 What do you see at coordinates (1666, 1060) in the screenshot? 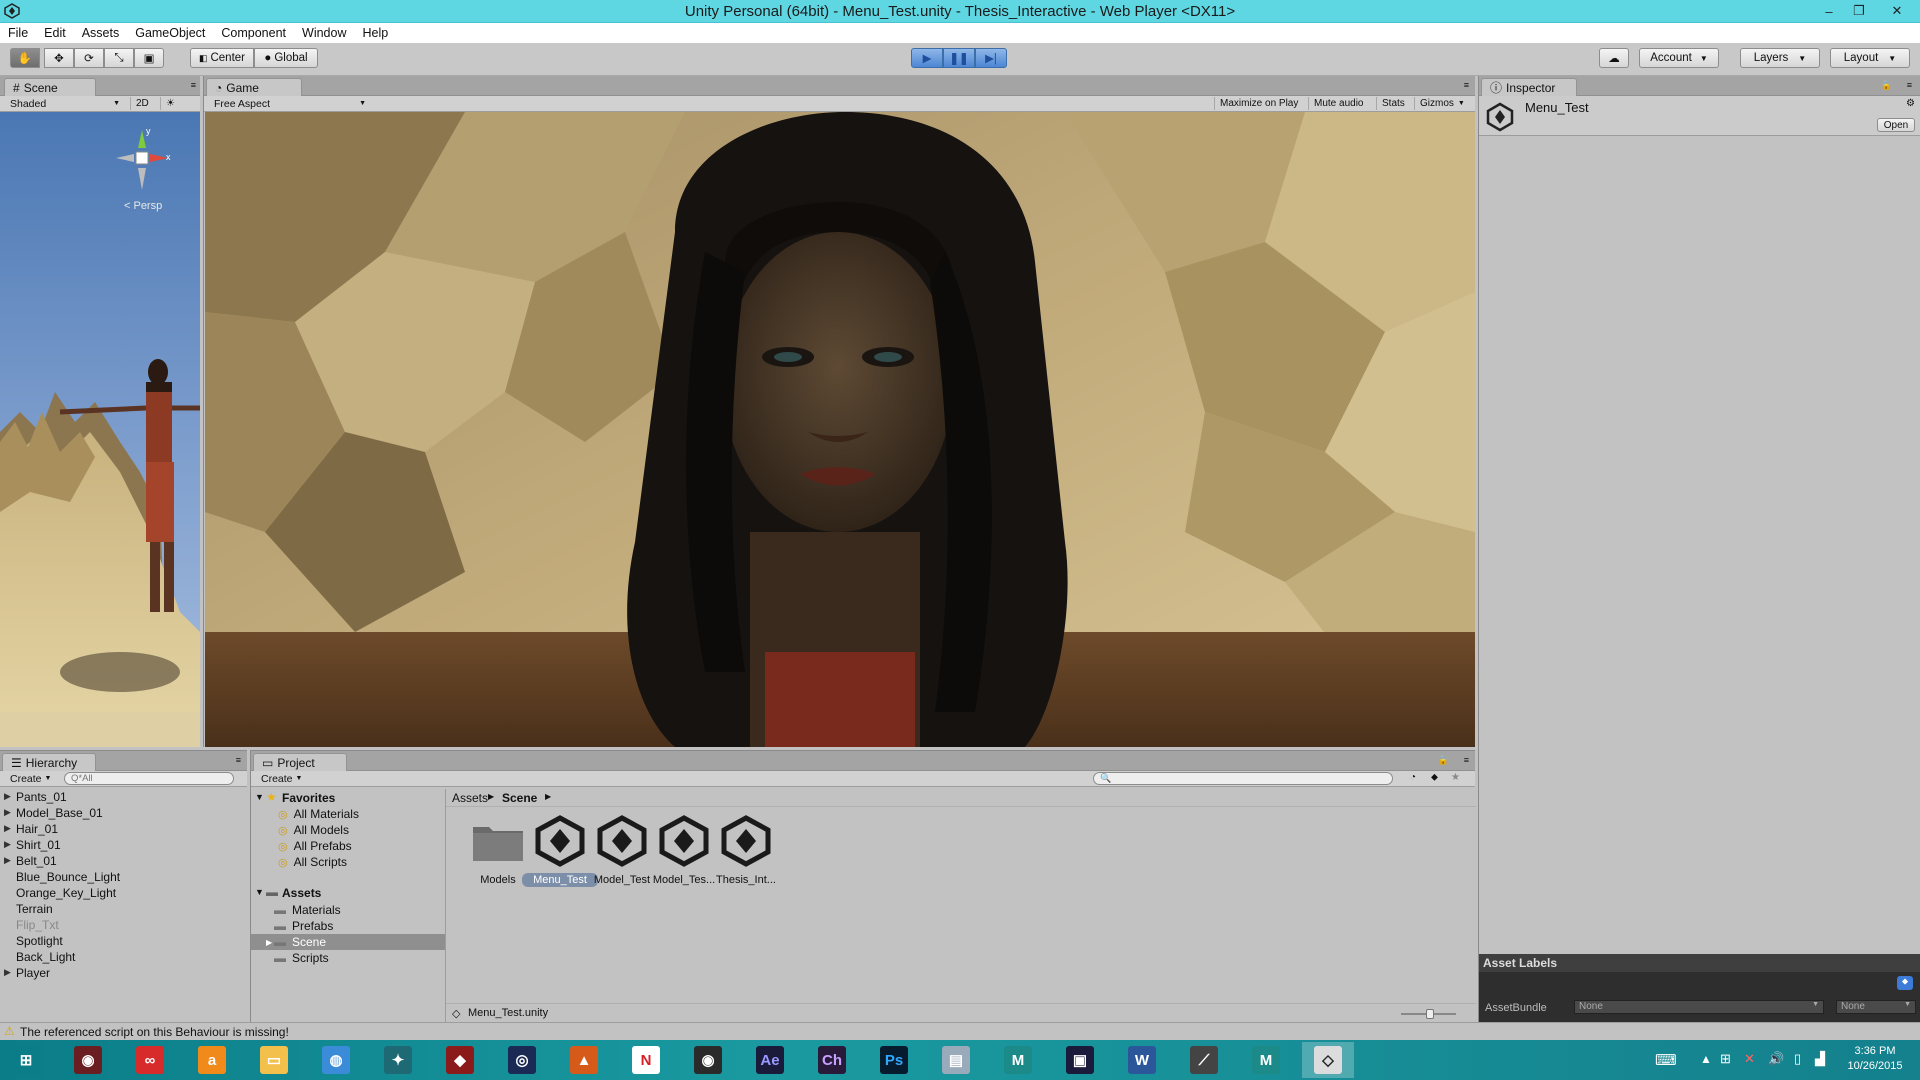
I see `keyboard-icon: ⌨` at bounding box center [1666, 1060].